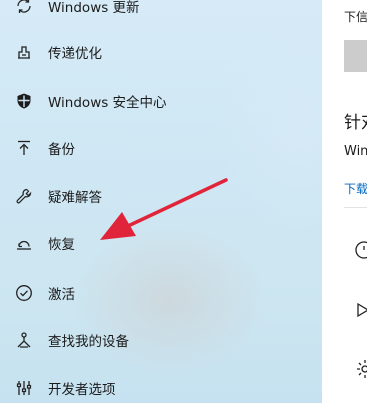 The height and width of the screenshot is (408, 367). Describe the element at coordinates (75, 198) in the screenshot. I see `sidebar-item-label: 疑难解答` at that location.